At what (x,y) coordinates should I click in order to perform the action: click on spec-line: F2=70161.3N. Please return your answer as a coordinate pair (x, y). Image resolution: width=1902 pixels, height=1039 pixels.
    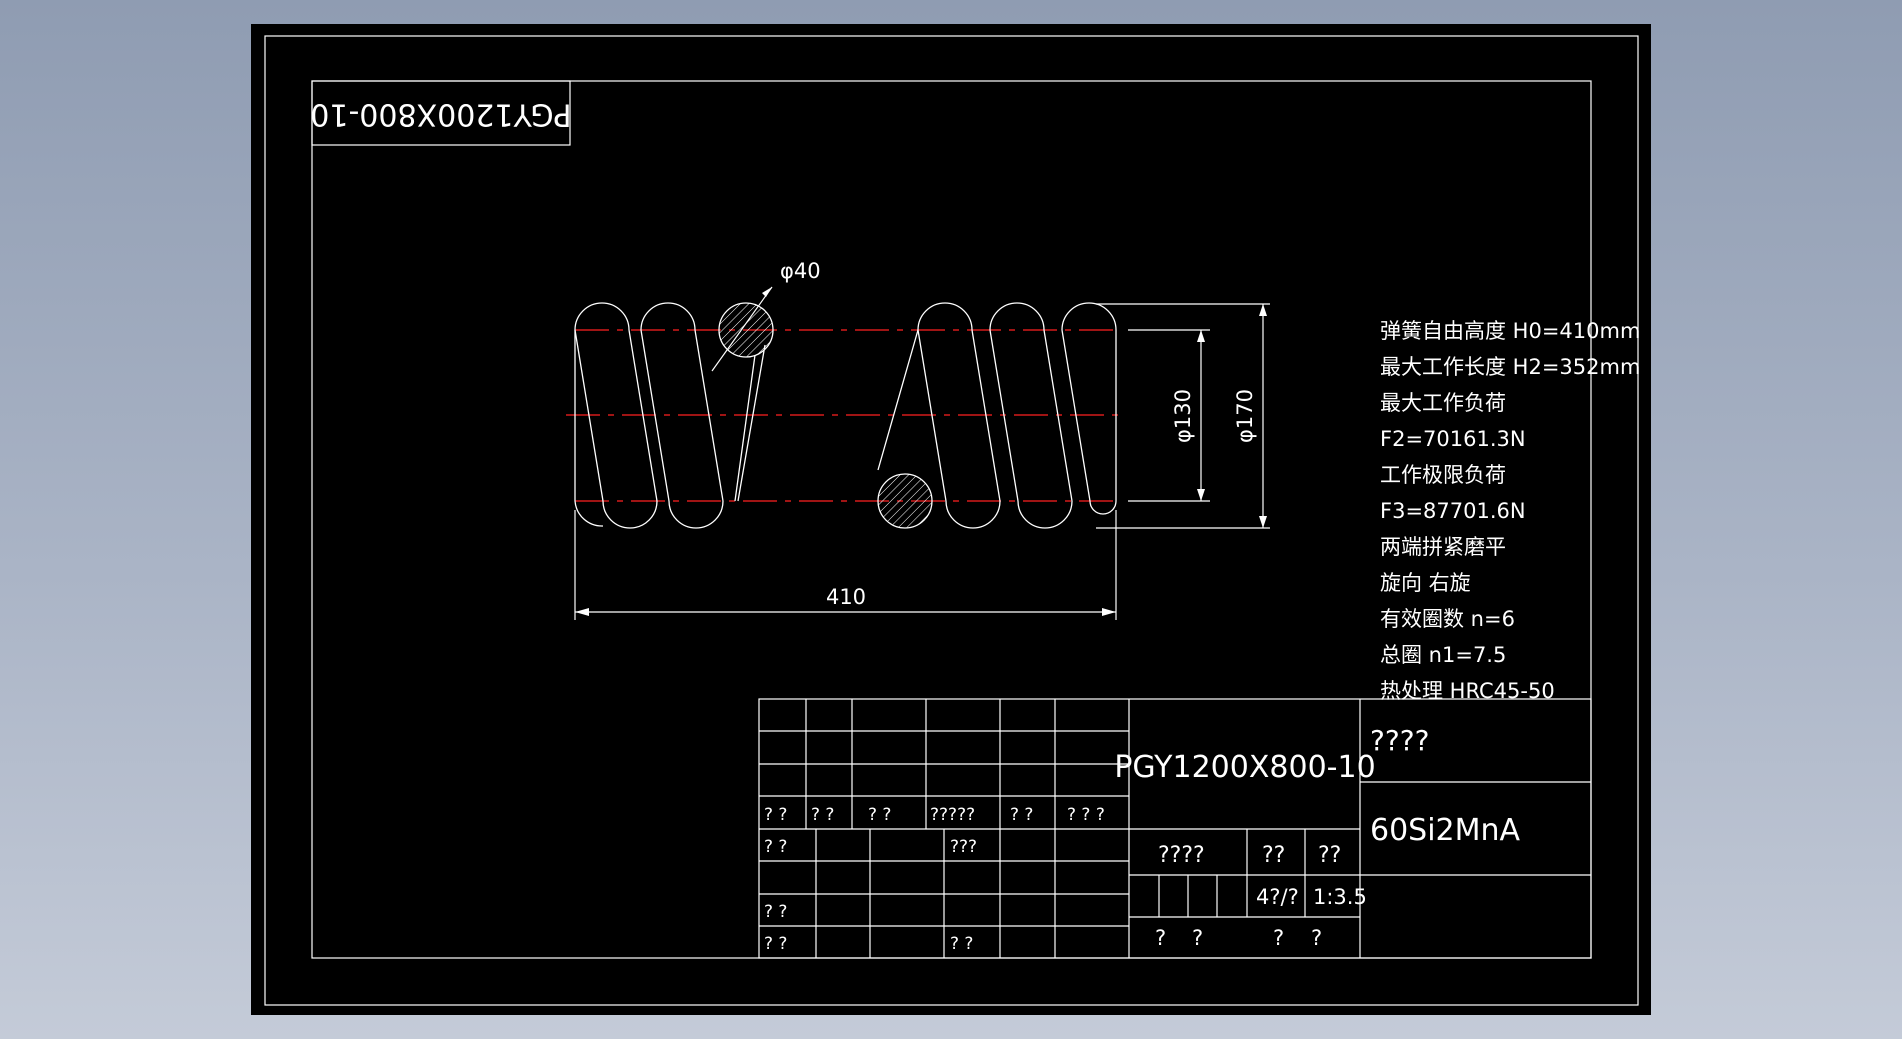
    Looking at the image, I should click on (1453, 439).